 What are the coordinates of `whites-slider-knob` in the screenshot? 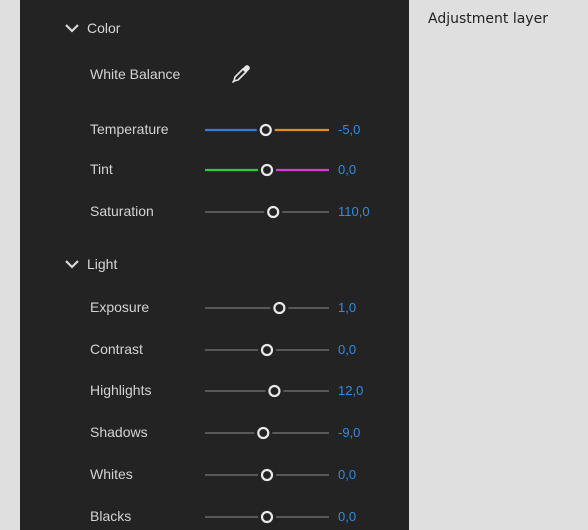 It's located at (267, 475).